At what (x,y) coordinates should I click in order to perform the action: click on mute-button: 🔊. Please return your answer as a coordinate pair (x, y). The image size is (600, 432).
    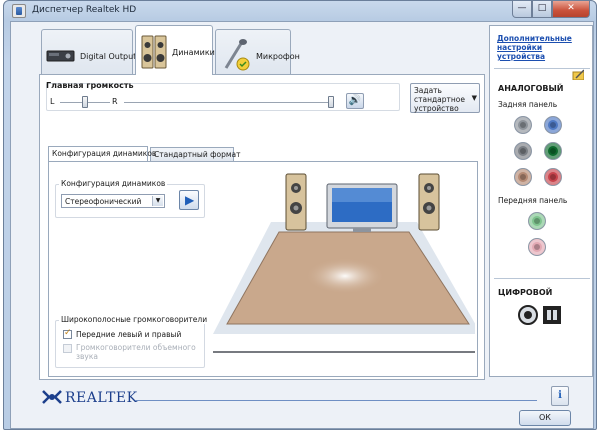
    Looking at the image, I should click on (355, 101).